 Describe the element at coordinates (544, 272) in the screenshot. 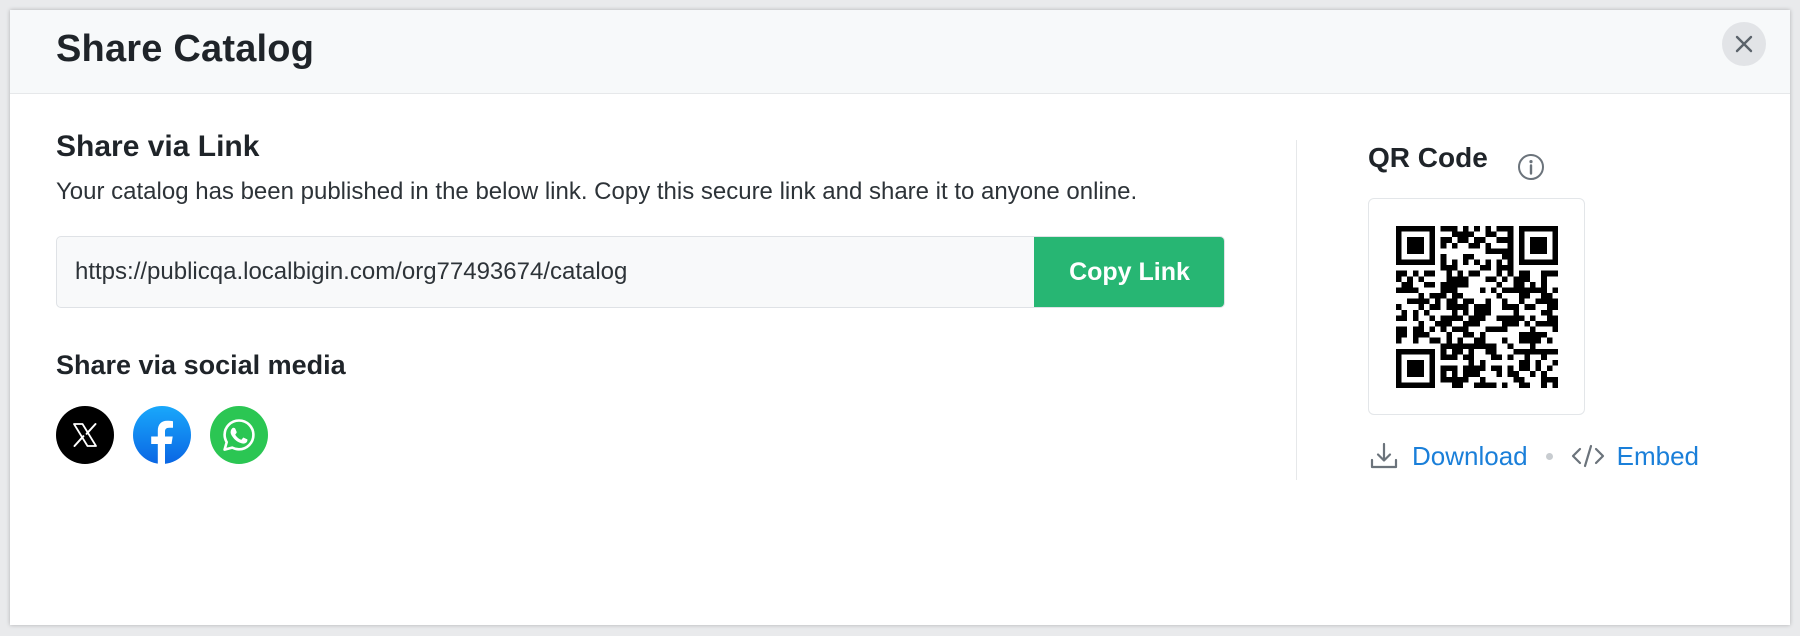

I see `catalog-link-input` at that location.